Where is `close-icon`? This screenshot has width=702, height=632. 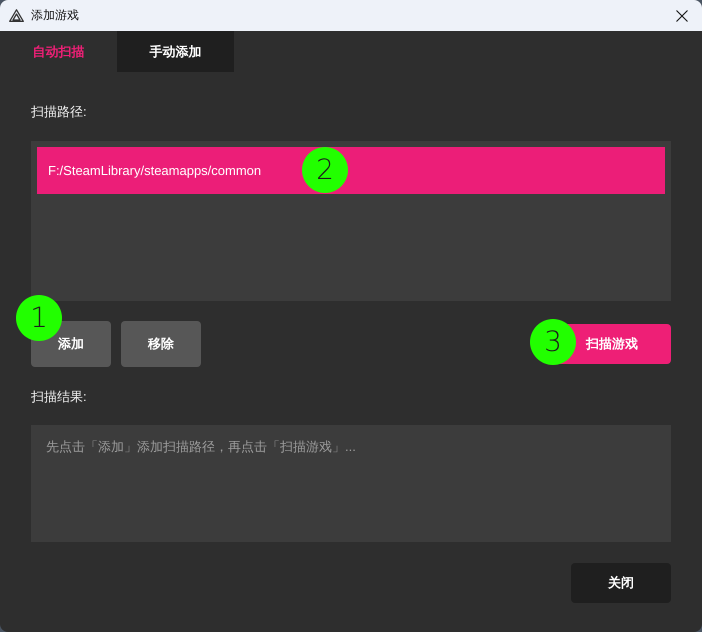 close-icon is located at coordinates (682, 16).